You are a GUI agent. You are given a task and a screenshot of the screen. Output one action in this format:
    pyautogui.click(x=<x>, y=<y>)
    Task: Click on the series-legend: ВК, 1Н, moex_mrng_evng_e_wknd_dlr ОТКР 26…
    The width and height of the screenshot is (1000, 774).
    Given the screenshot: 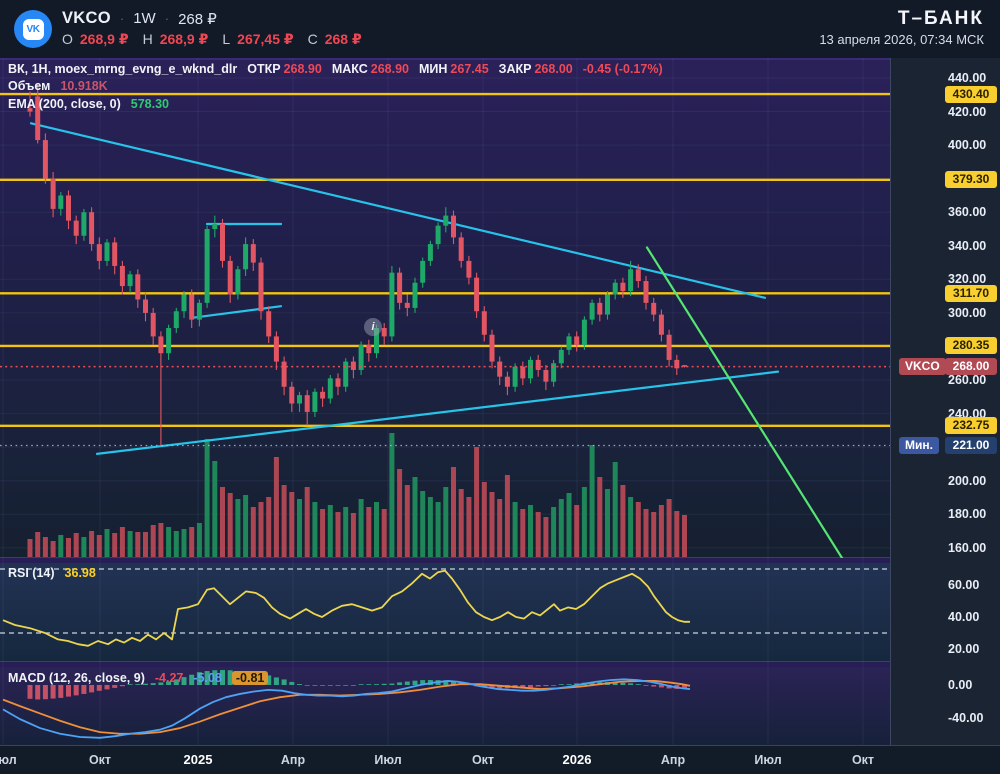 What is the action you would take?
    pyautogui.click(x=335, y=69)
    